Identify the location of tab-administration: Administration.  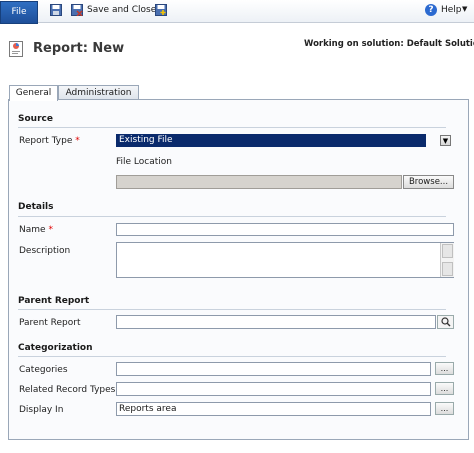
(98, 92).